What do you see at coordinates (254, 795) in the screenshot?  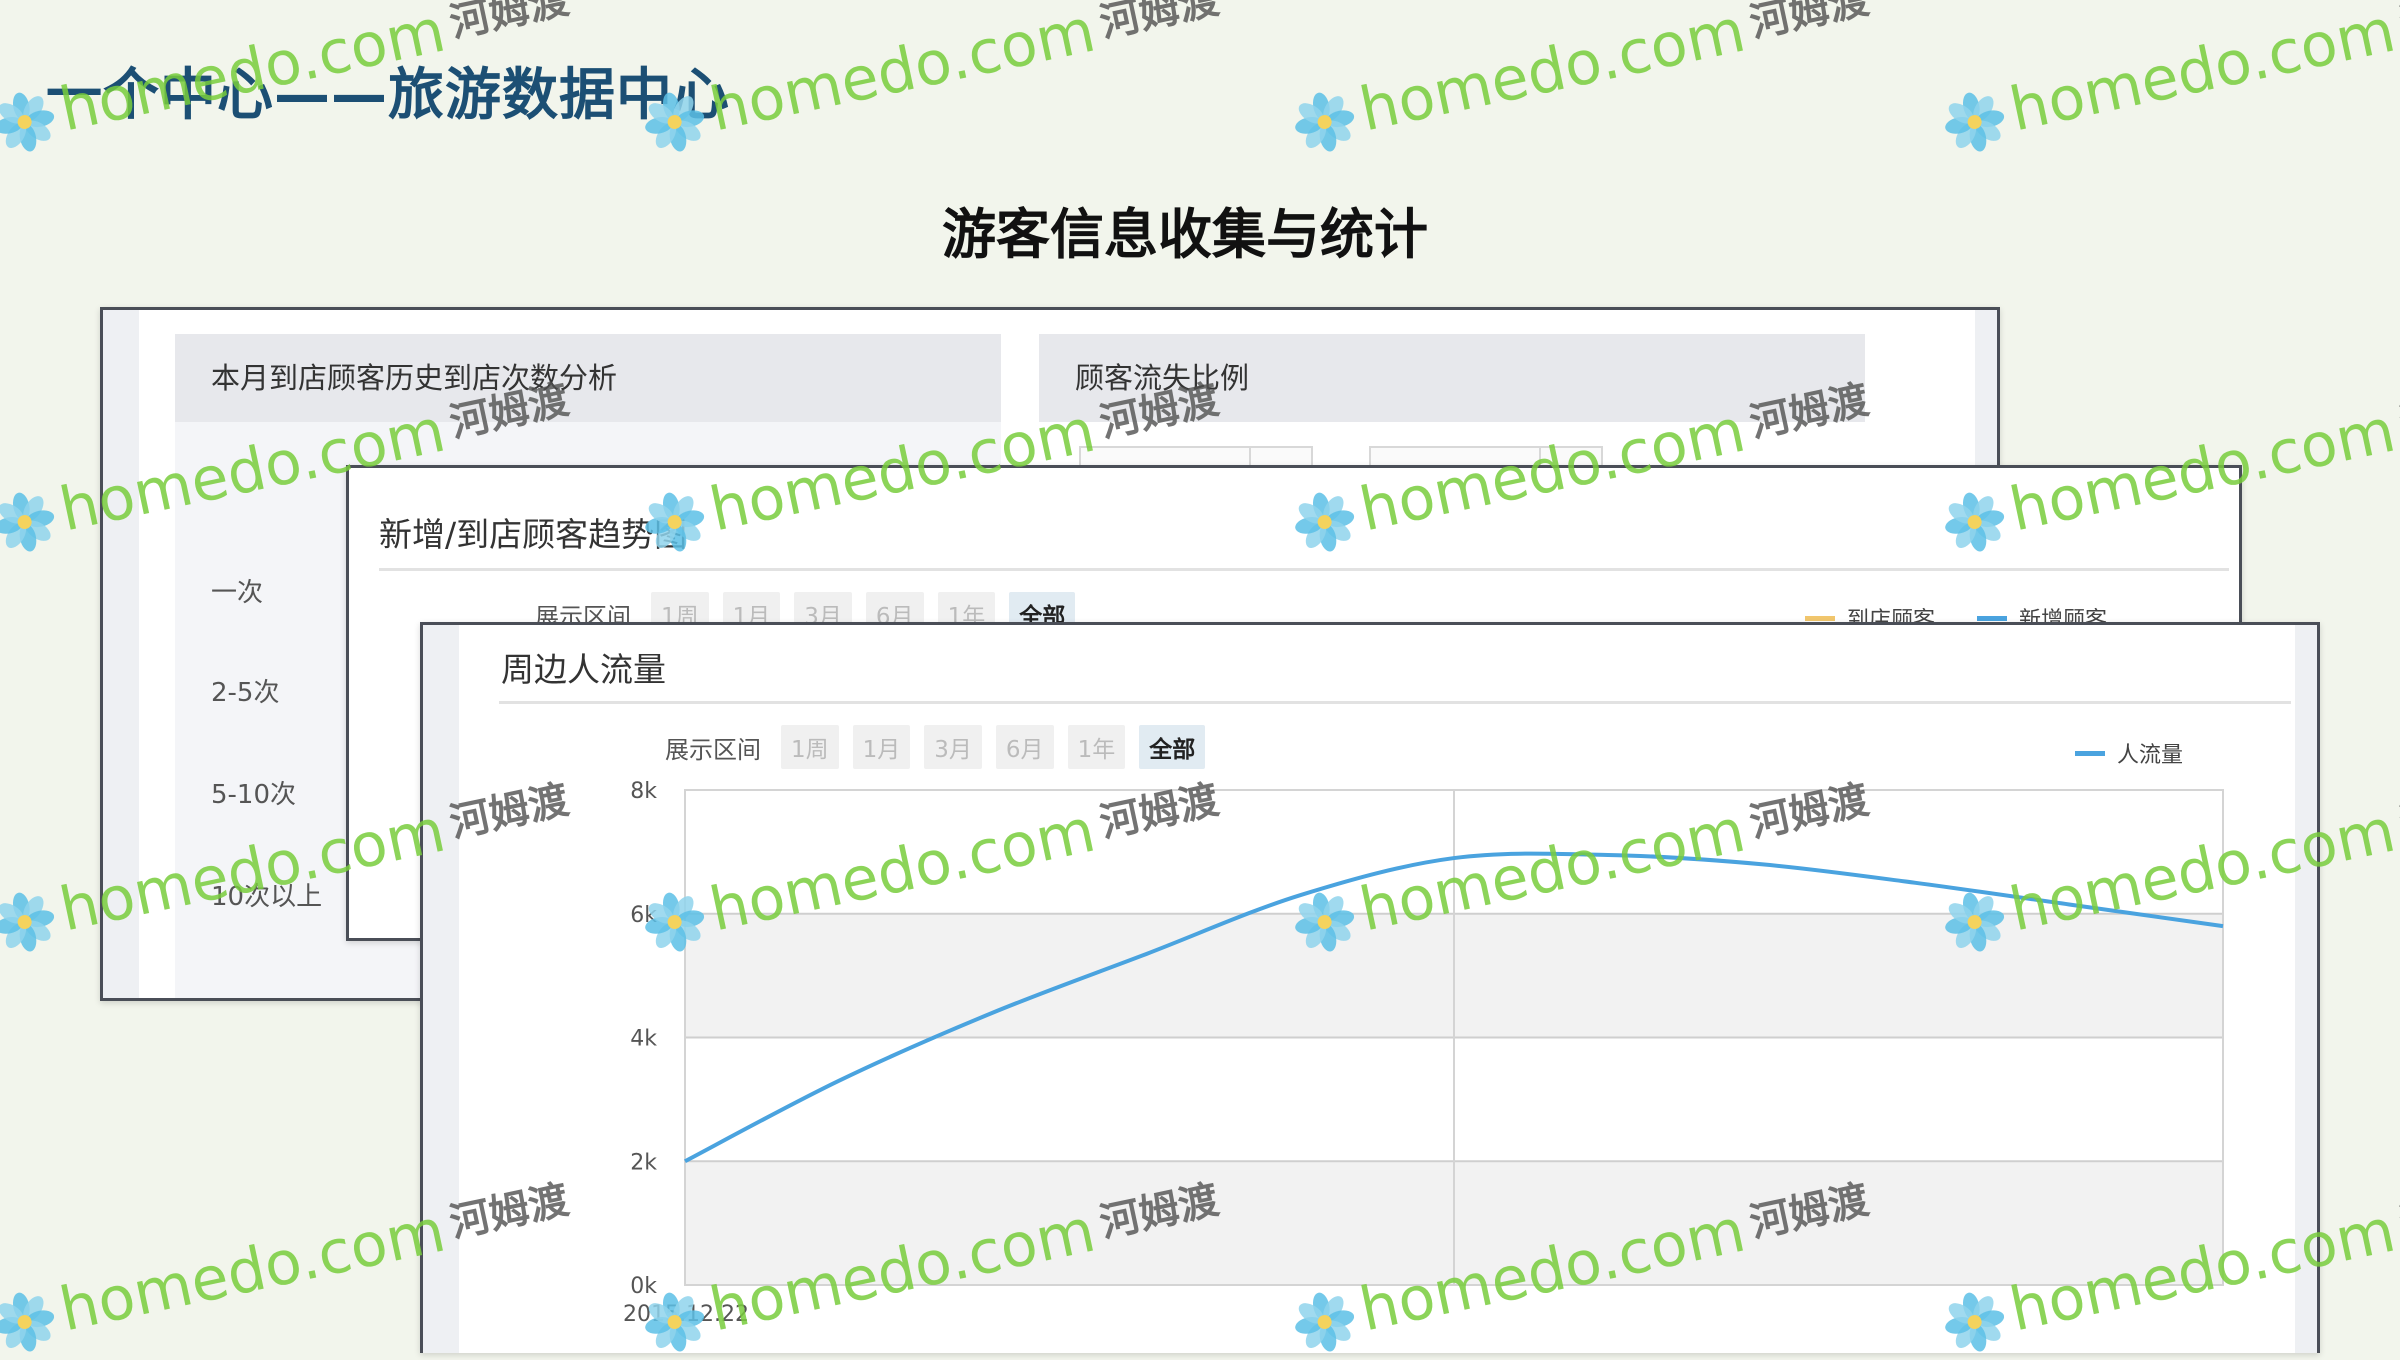 I see `visit-row-label: 5-10次` at bounding box center [254, 795].